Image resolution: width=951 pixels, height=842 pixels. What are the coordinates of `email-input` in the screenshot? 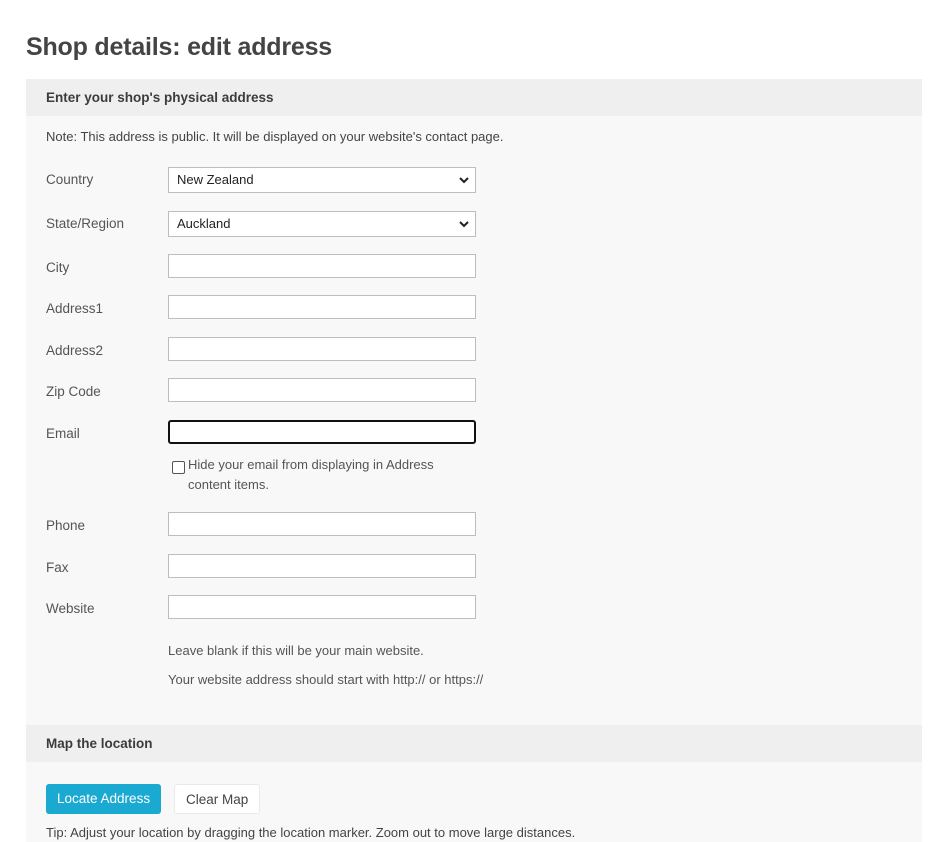 It's located at (322, 432).